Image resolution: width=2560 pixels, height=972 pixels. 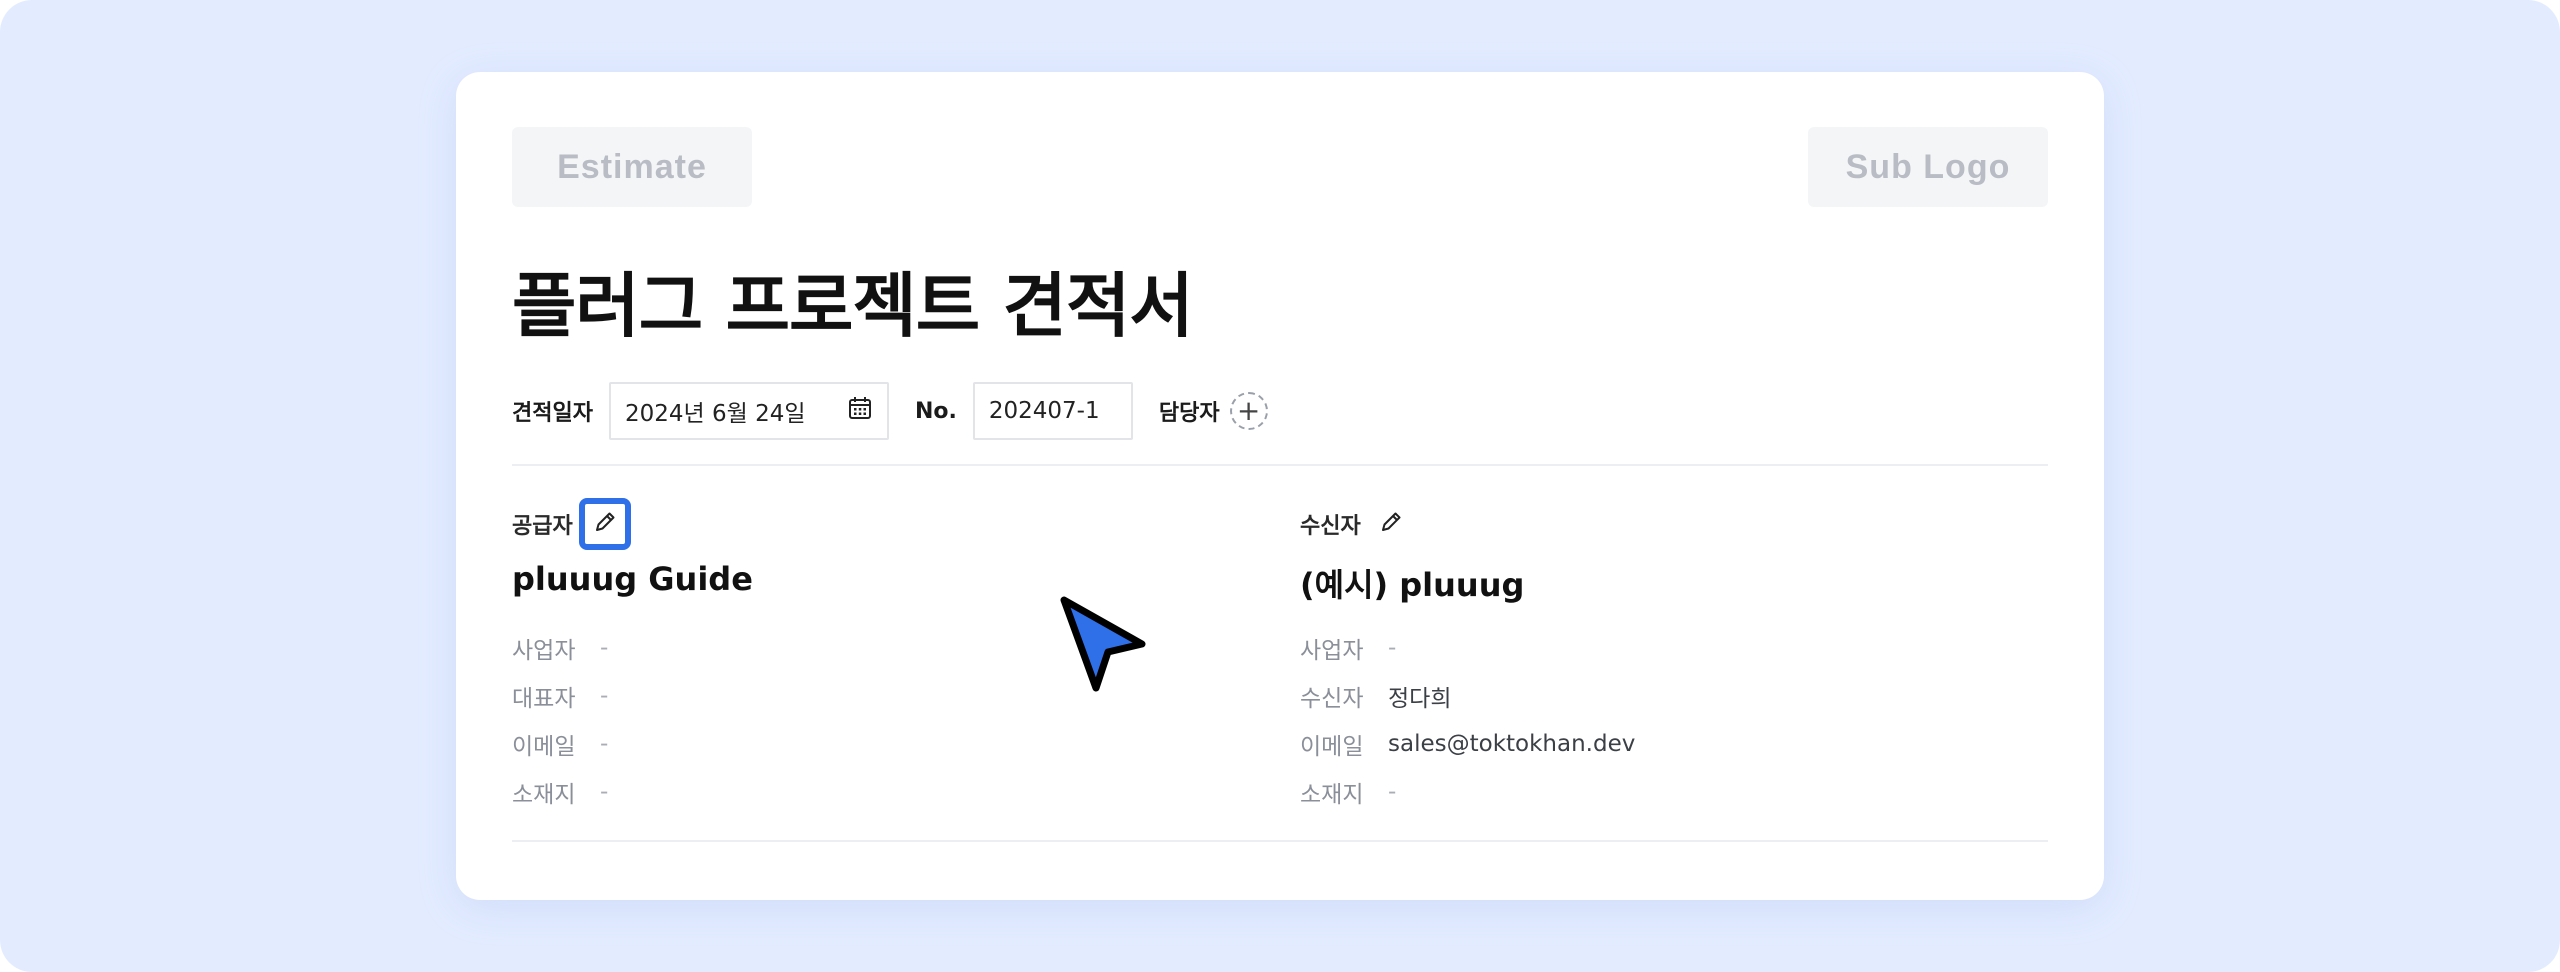 I want to click on info-label: 대표자, so click(x=544, y=699).